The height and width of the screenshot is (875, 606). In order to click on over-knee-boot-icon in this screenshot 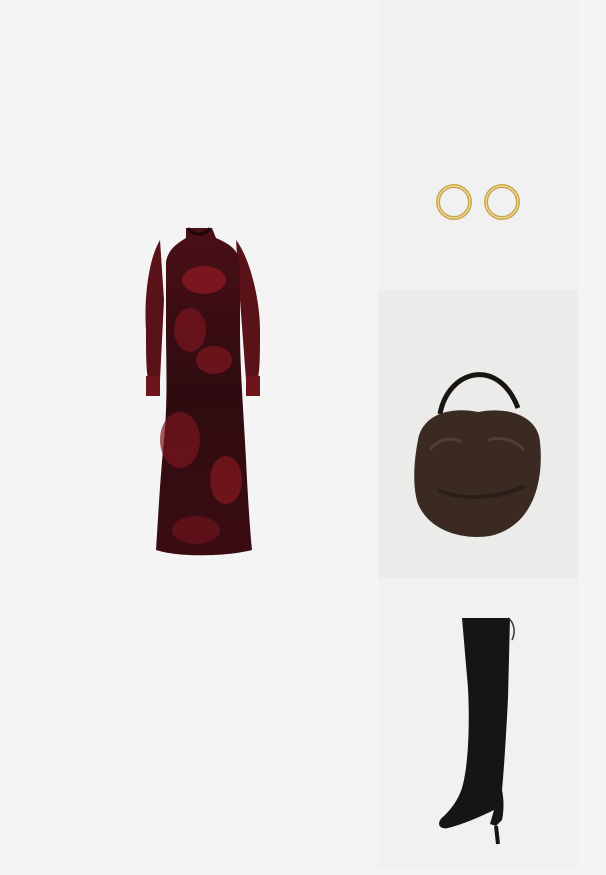, I will do `click(477, 731)`.